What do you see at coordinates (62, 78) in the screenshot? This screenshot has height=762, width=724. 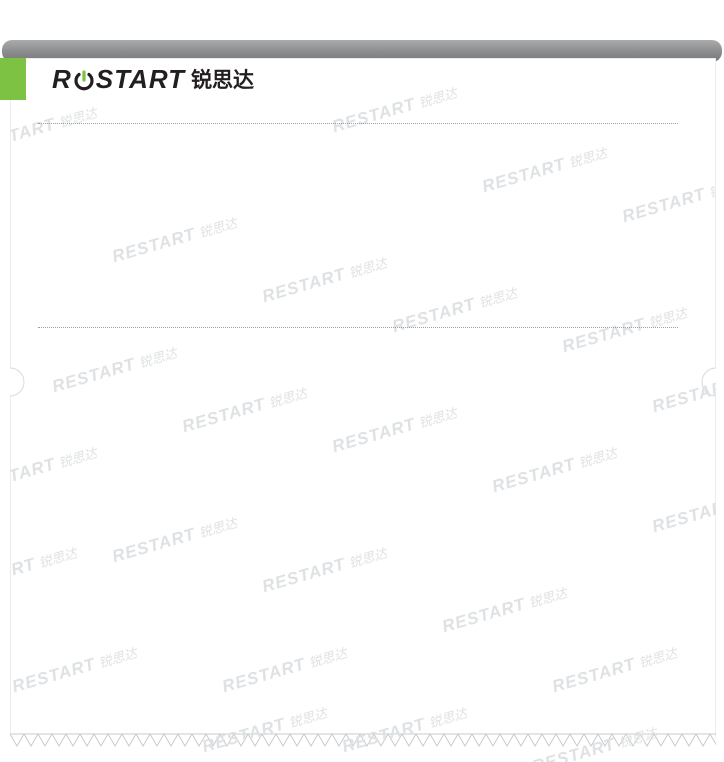 I see `brand-wordmark-start: R` at bounding box center [62, 78].